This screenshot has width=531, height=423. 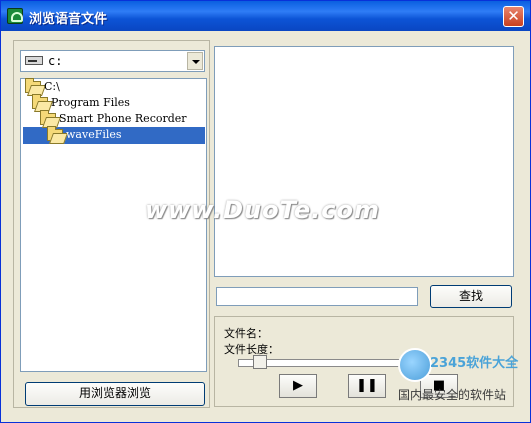 I want to click on site-logo-overlay: 2345软件大全 国内最安全的软件站, so click(x=463, y=377).